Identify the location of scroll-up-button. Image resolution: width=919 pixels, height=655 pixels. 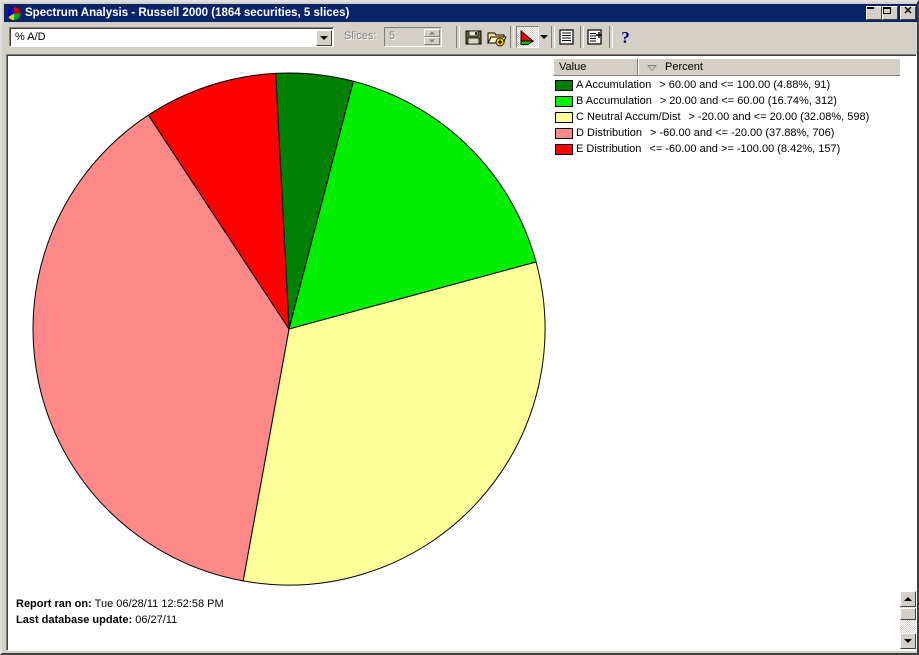
(908, 599).